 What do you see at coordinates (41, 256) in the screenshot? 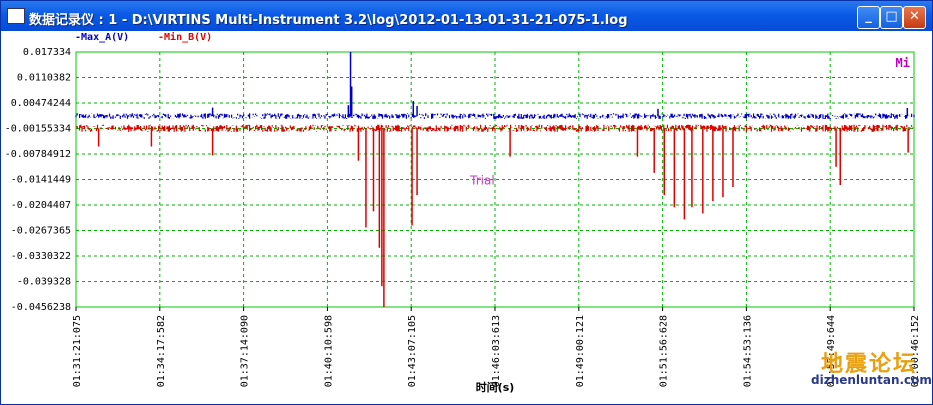
I see `y-tick-label: -0.0330322` at bounding box center [41, 256].